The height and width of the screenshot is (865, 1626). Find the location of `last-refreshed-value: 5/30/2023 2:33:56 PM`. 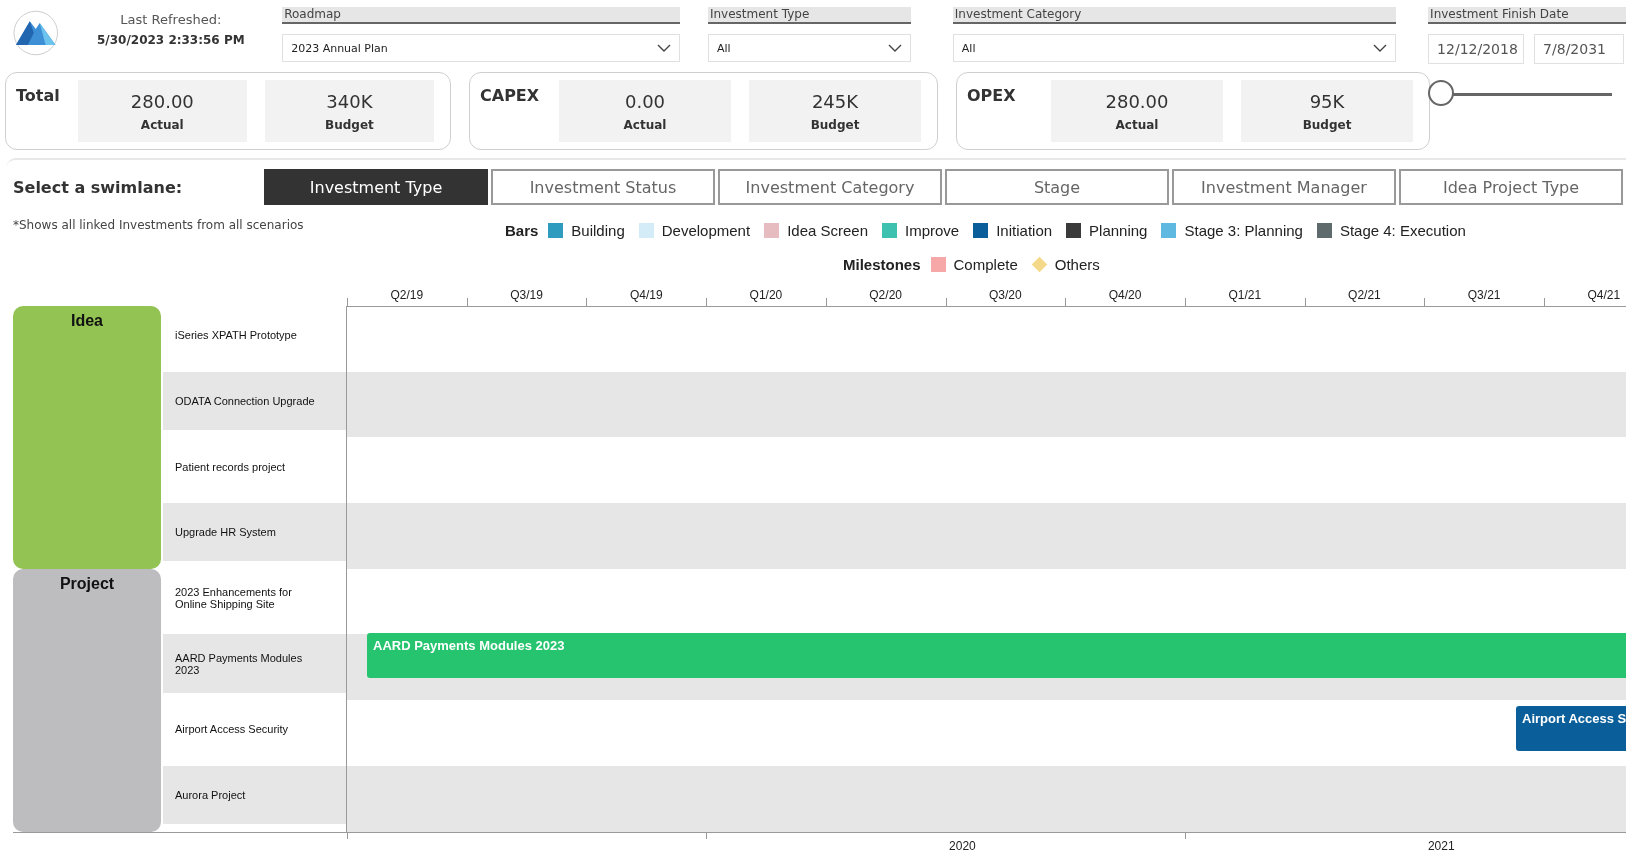

last-refreshed-value: 5/30/2023 2:33:56 PM is located at coordinates (171, 40).